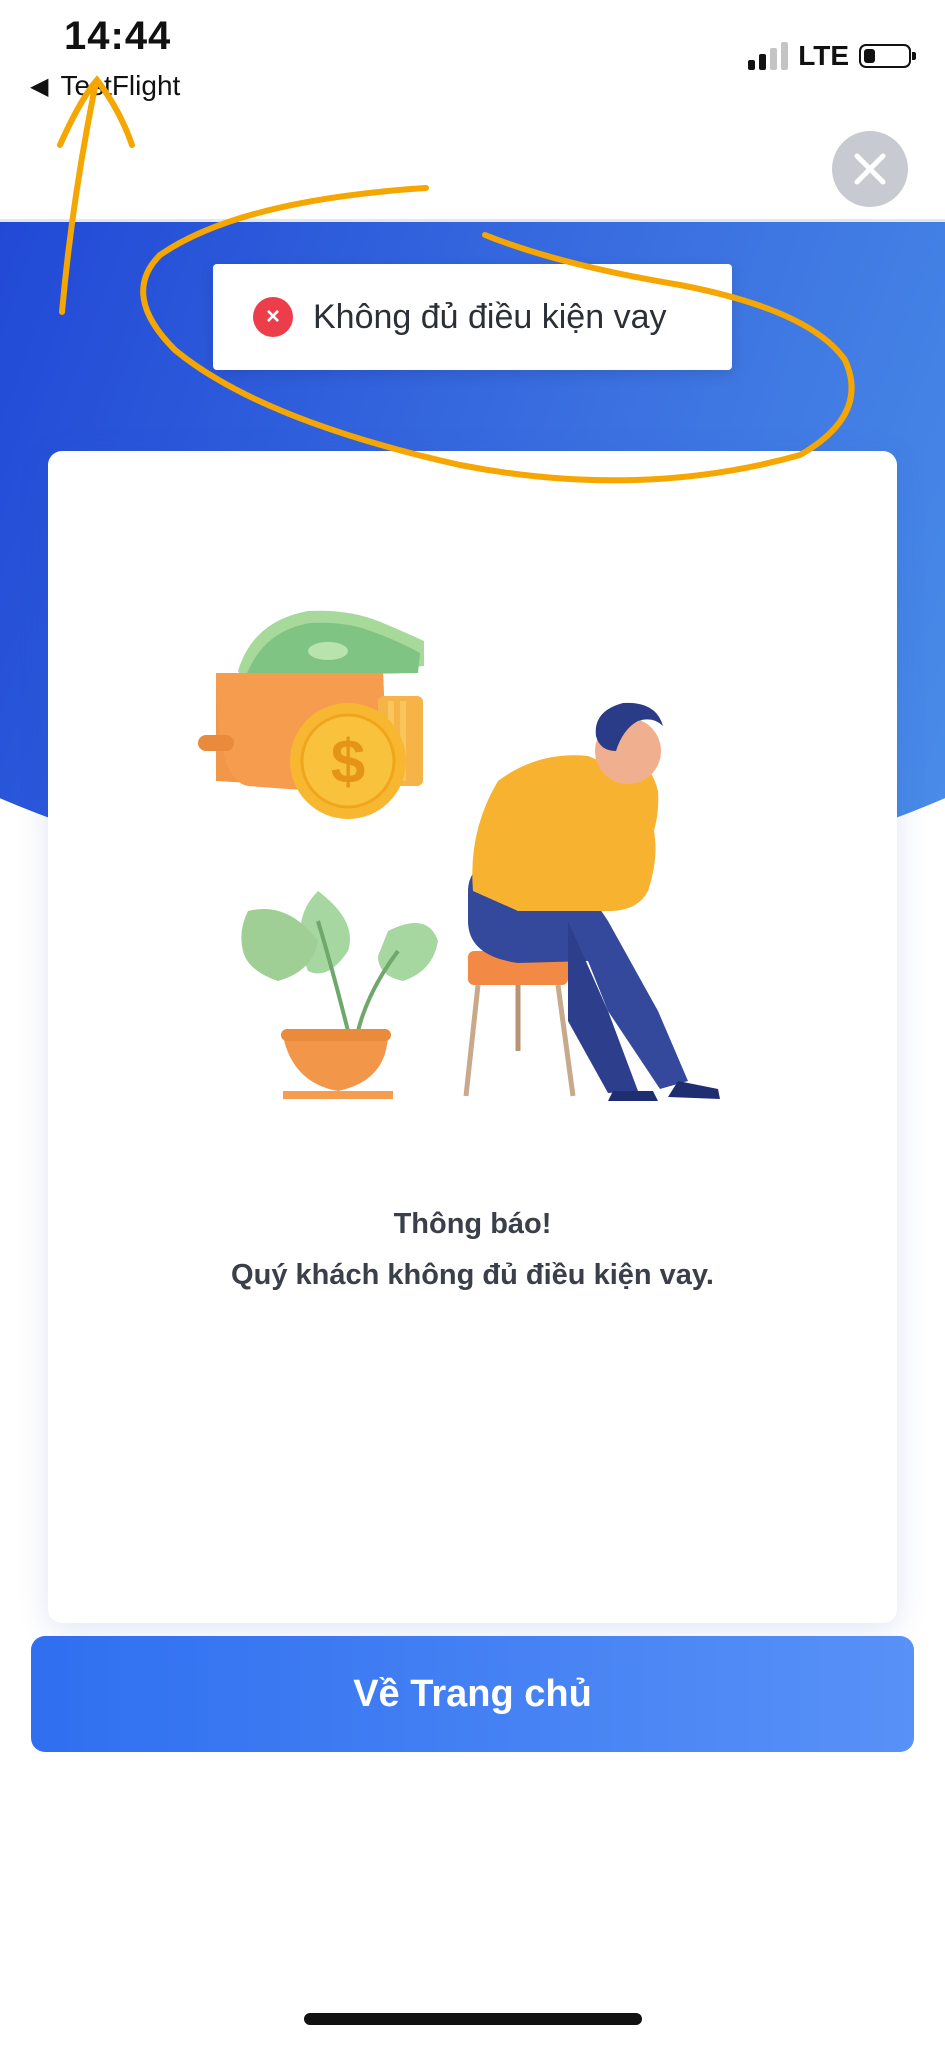 The height and width of the screenshot is (2048, 945). Describe the element at coordinates (490, 316) in the screenshot. I see `toast-message: Không đủ điều kiện vay` at that location.